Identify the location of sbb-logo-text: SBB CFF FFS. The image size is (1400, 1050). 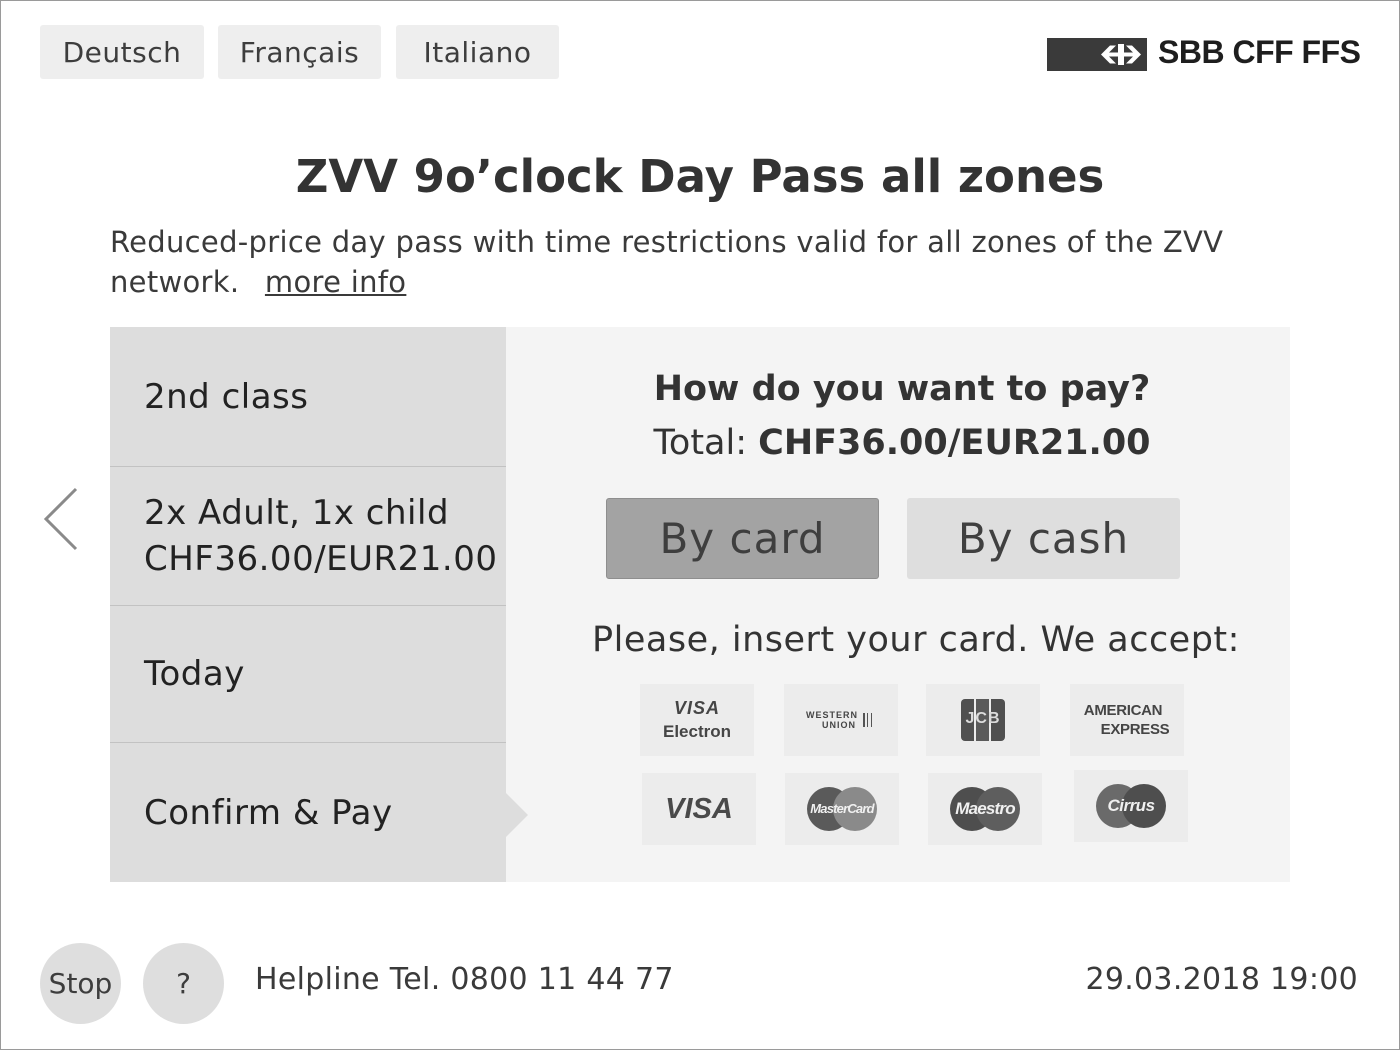
(1259, 52).